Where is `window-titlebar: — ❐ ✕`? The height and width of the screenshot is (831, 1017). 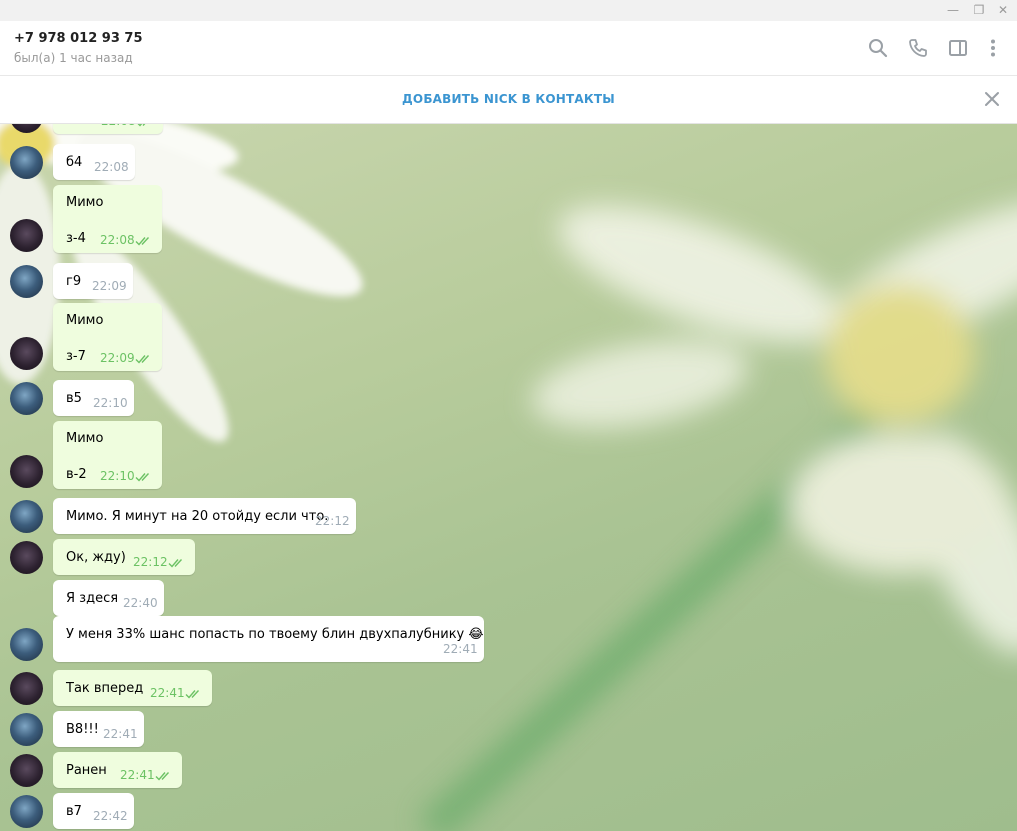 window-titlebar: — ❐ ✕ is located at coordinates (508, 10).